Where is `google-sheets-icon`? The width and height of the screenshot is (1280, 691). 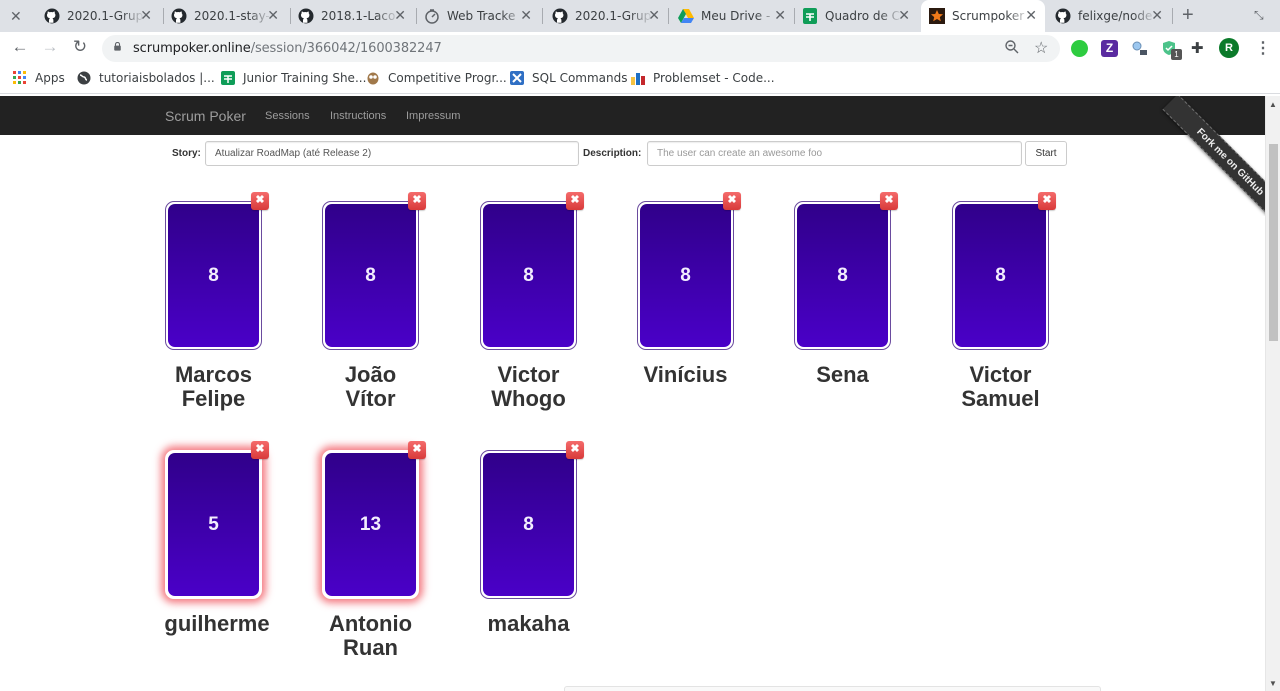 google-sheets-icon is located at coordinates (810, 16).